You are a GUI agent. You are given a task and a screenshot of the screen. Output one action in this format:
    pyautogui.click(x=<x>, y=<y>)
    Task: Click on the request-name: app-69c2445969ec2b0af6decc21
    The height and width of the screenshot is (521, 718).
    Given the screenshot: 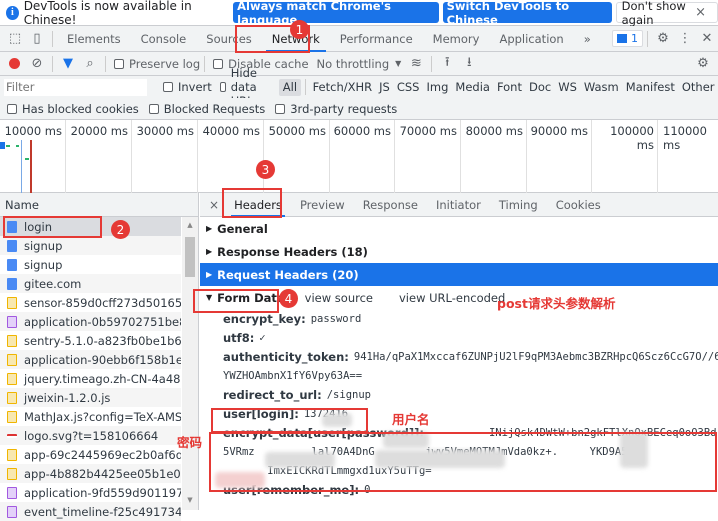 What is the action you would take?
    pyautogui.click(x=102, y=454)
    